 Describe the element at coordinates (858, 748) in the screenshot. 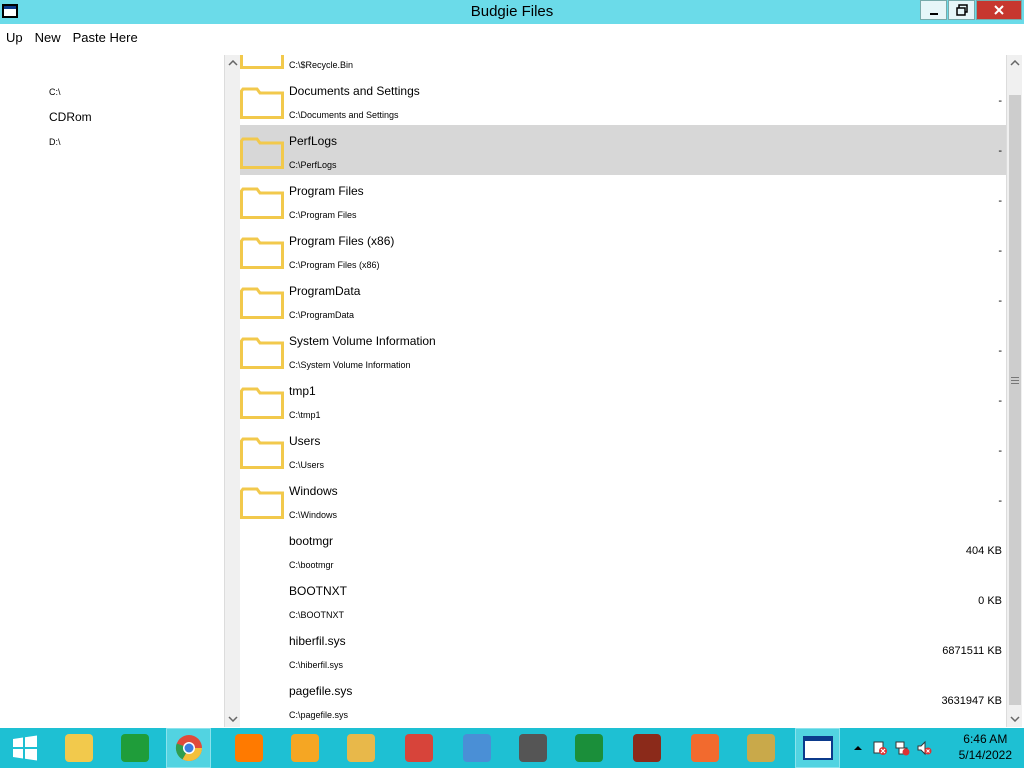

I see `show-hidden-icons-icon` at that location.